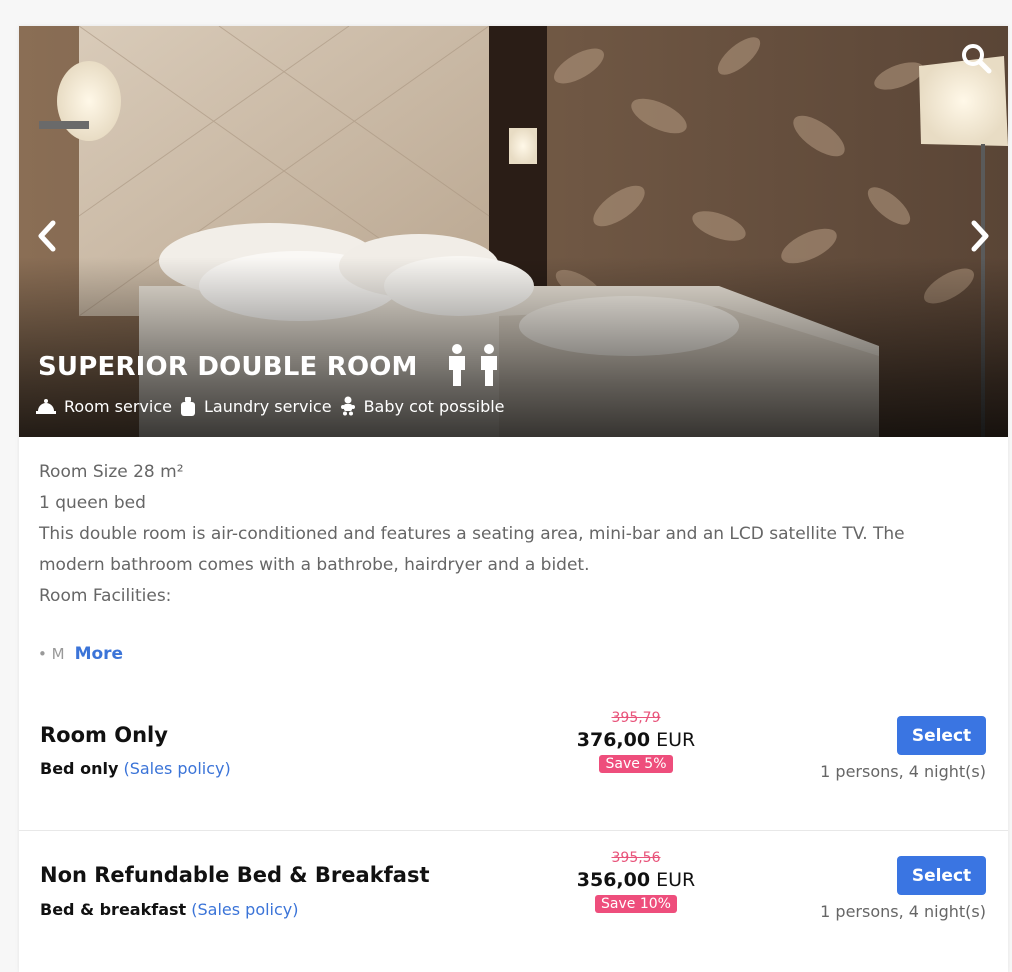  I want to click on bed-type: 1 queen bed, so click(92, 503).